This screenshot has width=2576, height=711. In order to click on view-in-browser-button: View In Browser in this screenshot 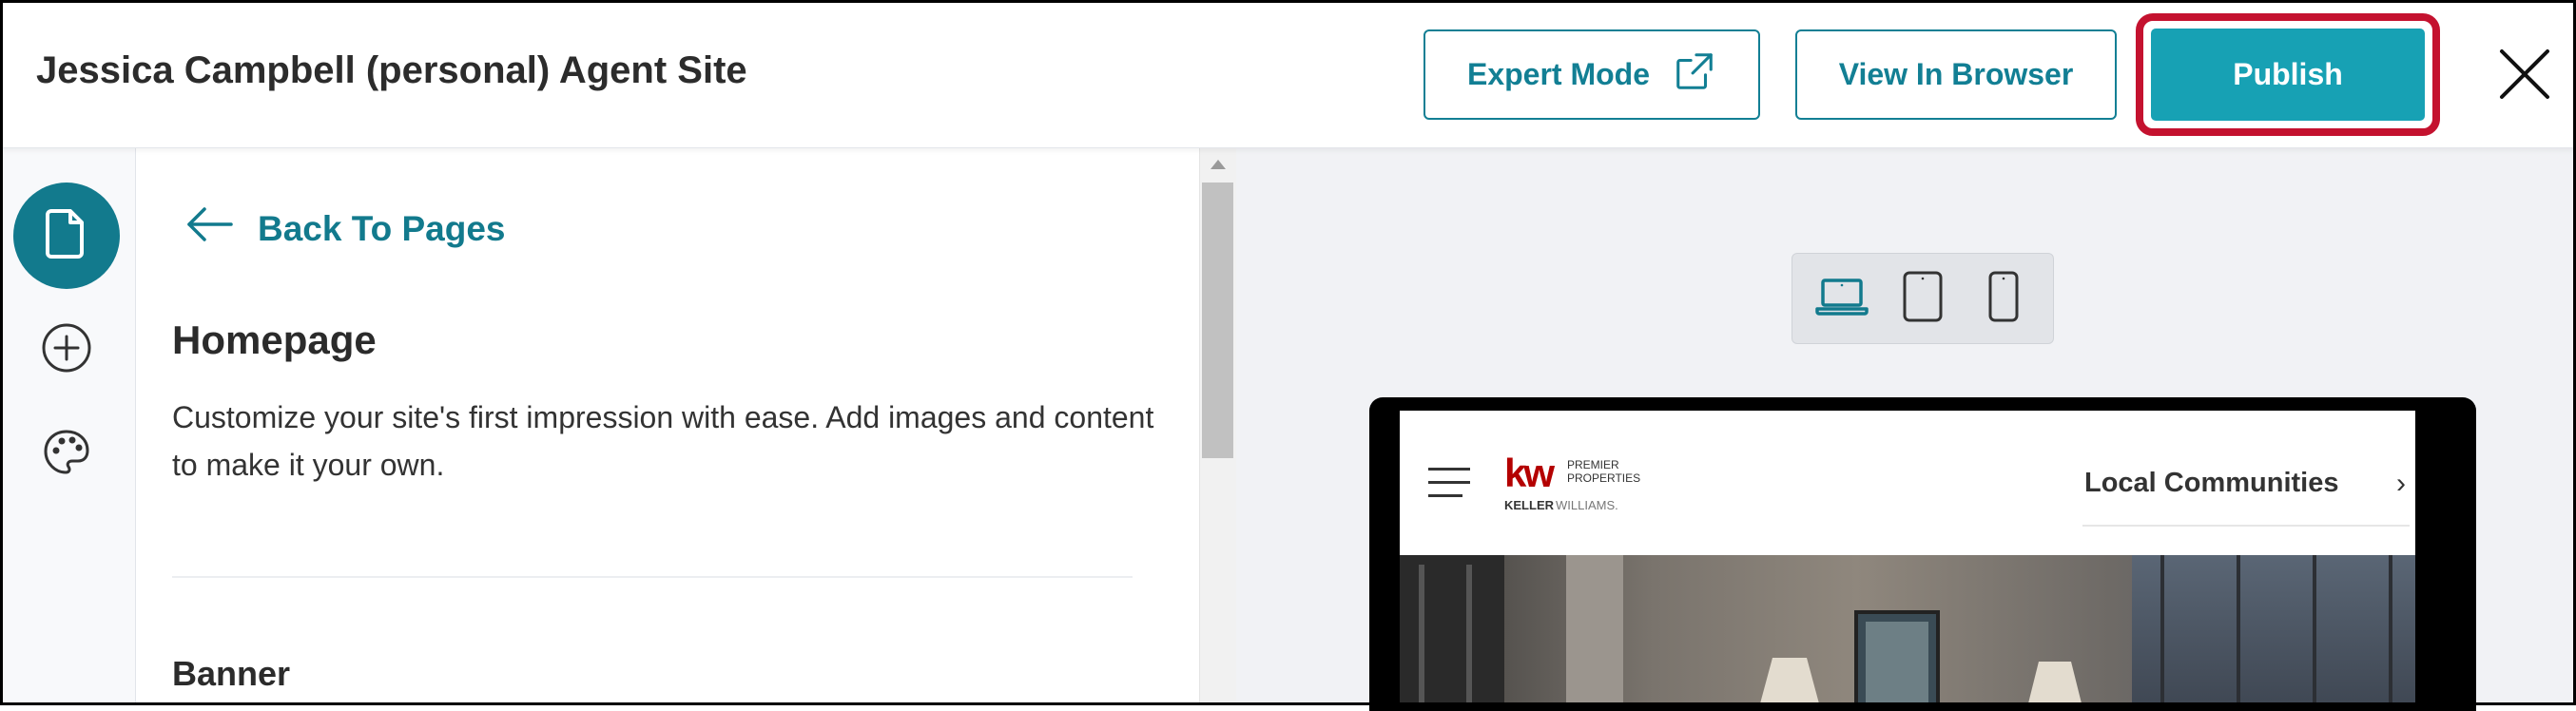, I will do `click(1956, 74)`.